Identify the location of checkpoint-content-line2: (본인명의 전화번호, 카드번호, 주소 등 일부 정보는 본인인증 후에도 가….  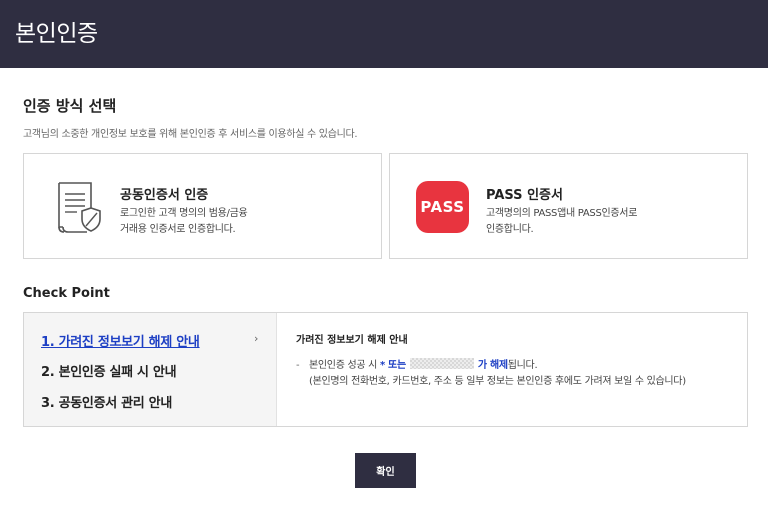
(497, 381).